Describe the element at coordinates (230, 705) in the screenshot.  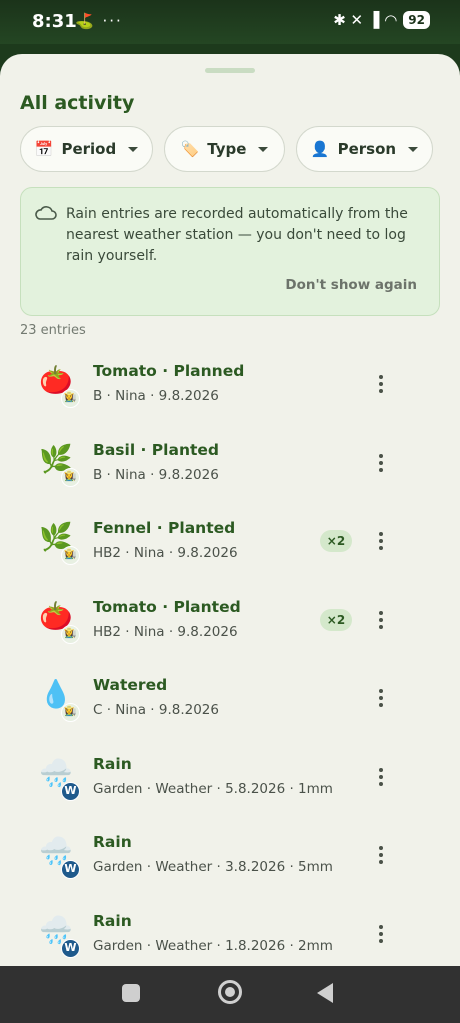
I see `list-item: 💧 👩‍🌾 Watered C · Nina · 9.8.2026` at that location.